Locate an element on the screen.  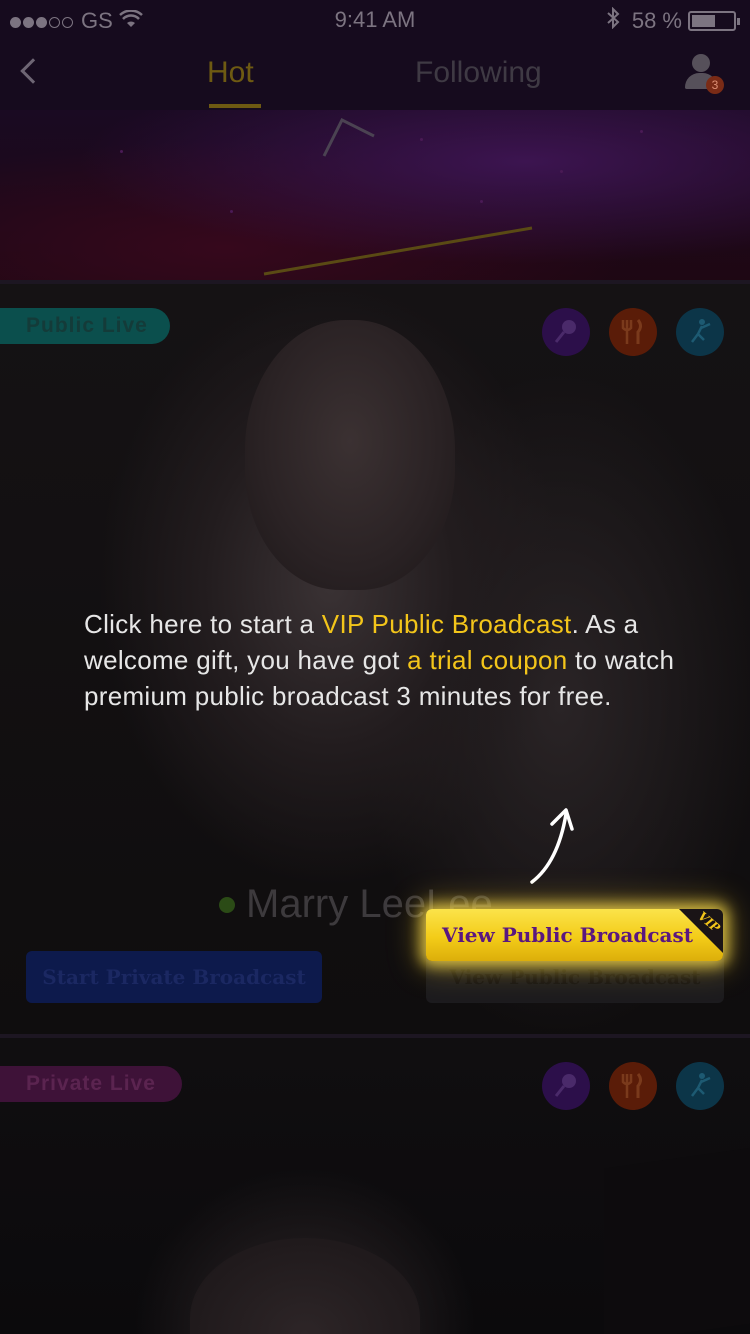
hint-highlight: a trial coupon is located at coordinates (487, 660).